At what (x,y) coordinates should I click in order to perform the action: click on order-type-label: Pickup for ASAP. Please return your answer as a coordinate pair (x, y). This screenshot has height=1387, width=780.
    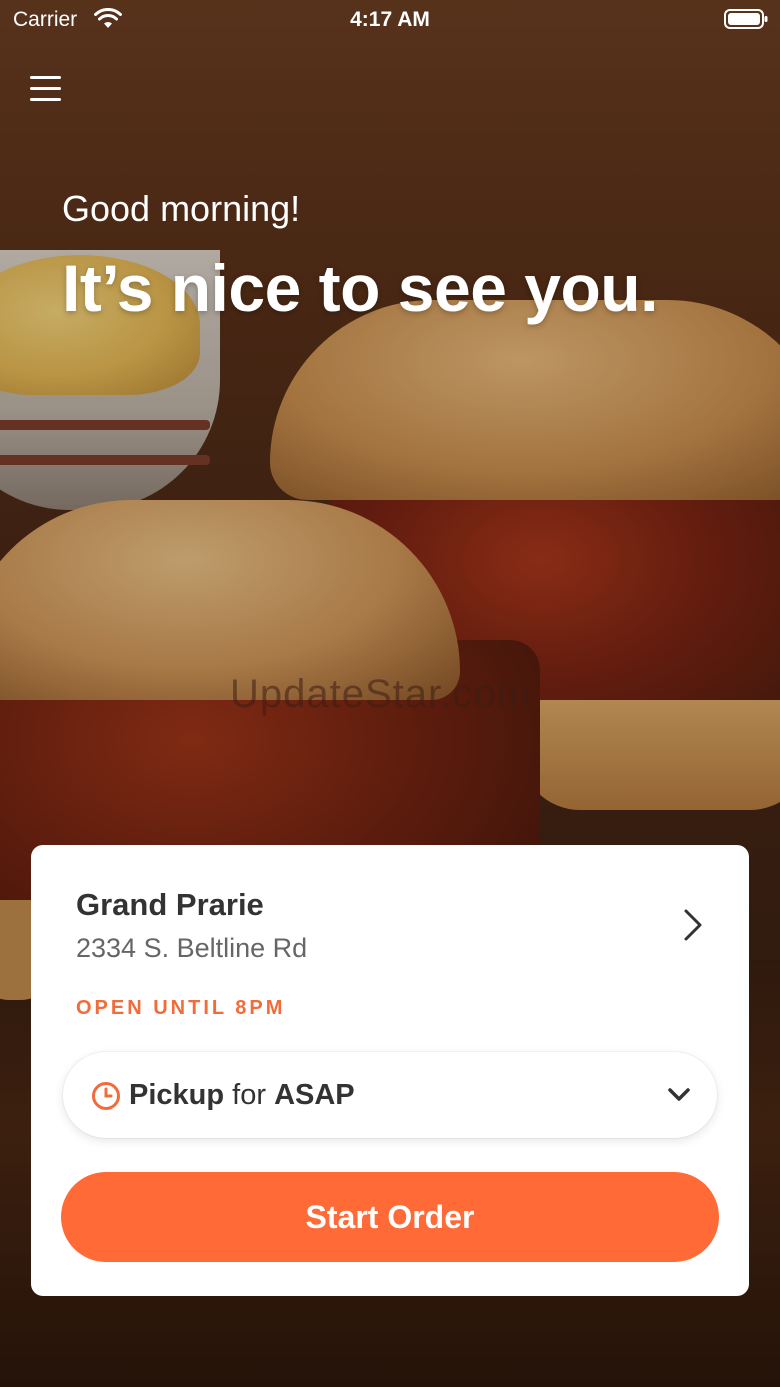
    Looking at the image, I should click on (242, 1095).